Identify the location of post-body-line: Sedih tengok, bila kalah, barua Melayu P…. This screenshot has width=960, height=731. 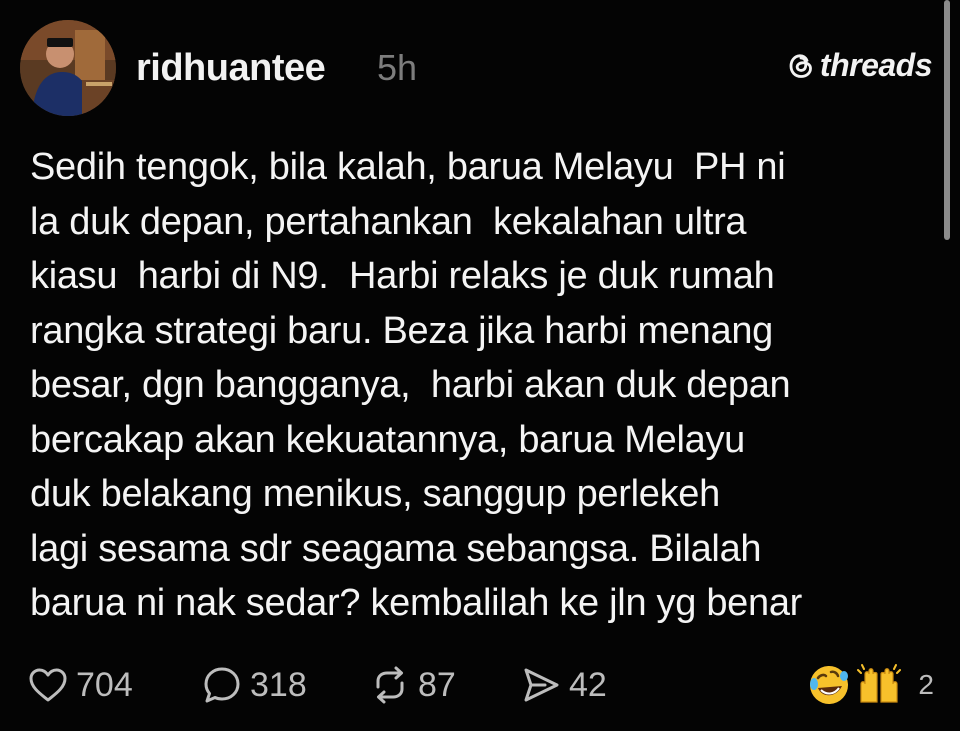
(408, 167).